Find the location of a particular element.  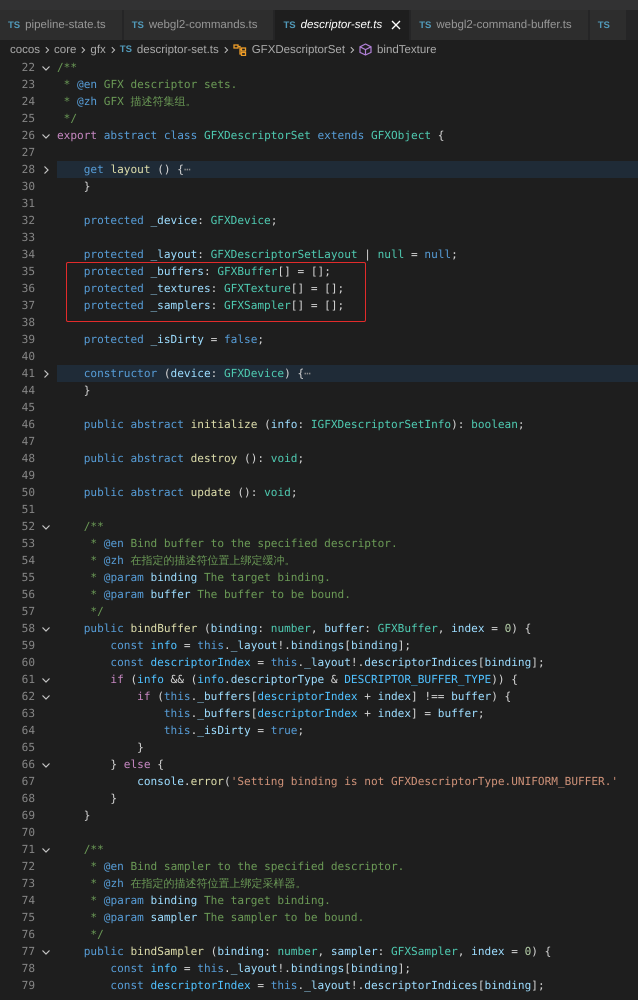

line-number: 41 is located at coordinates (27, 373).